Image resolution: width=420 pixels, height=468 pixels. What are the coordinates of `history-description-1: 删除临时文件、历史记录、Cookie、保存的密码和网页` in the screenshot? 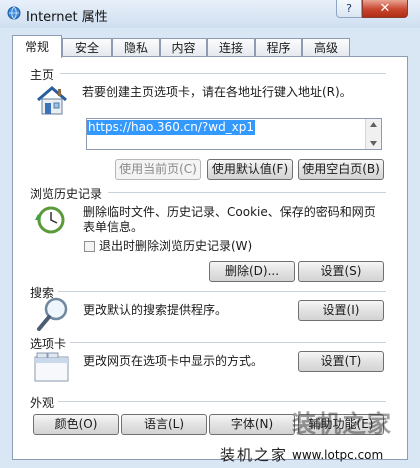 It's located at (229, 212).